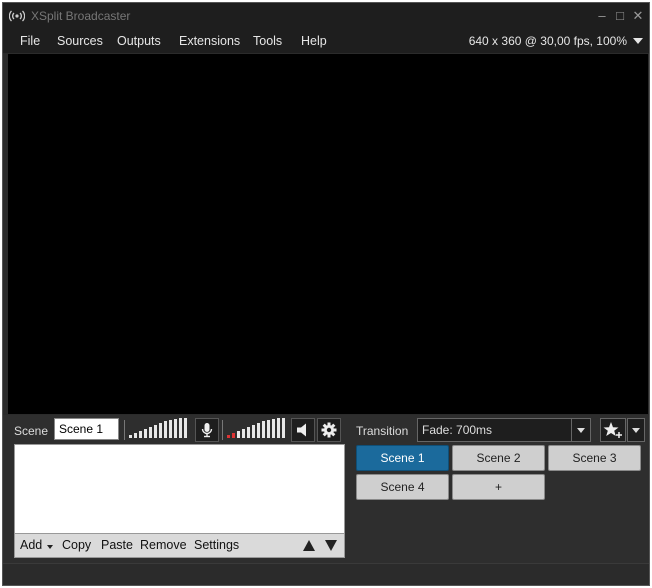 This screenshot has width=652, height=588. Describe the element at coordinates (326, 16) in the screenshot. I see `title-bar: XSplit Broadcaster – □ ✕` at that location.